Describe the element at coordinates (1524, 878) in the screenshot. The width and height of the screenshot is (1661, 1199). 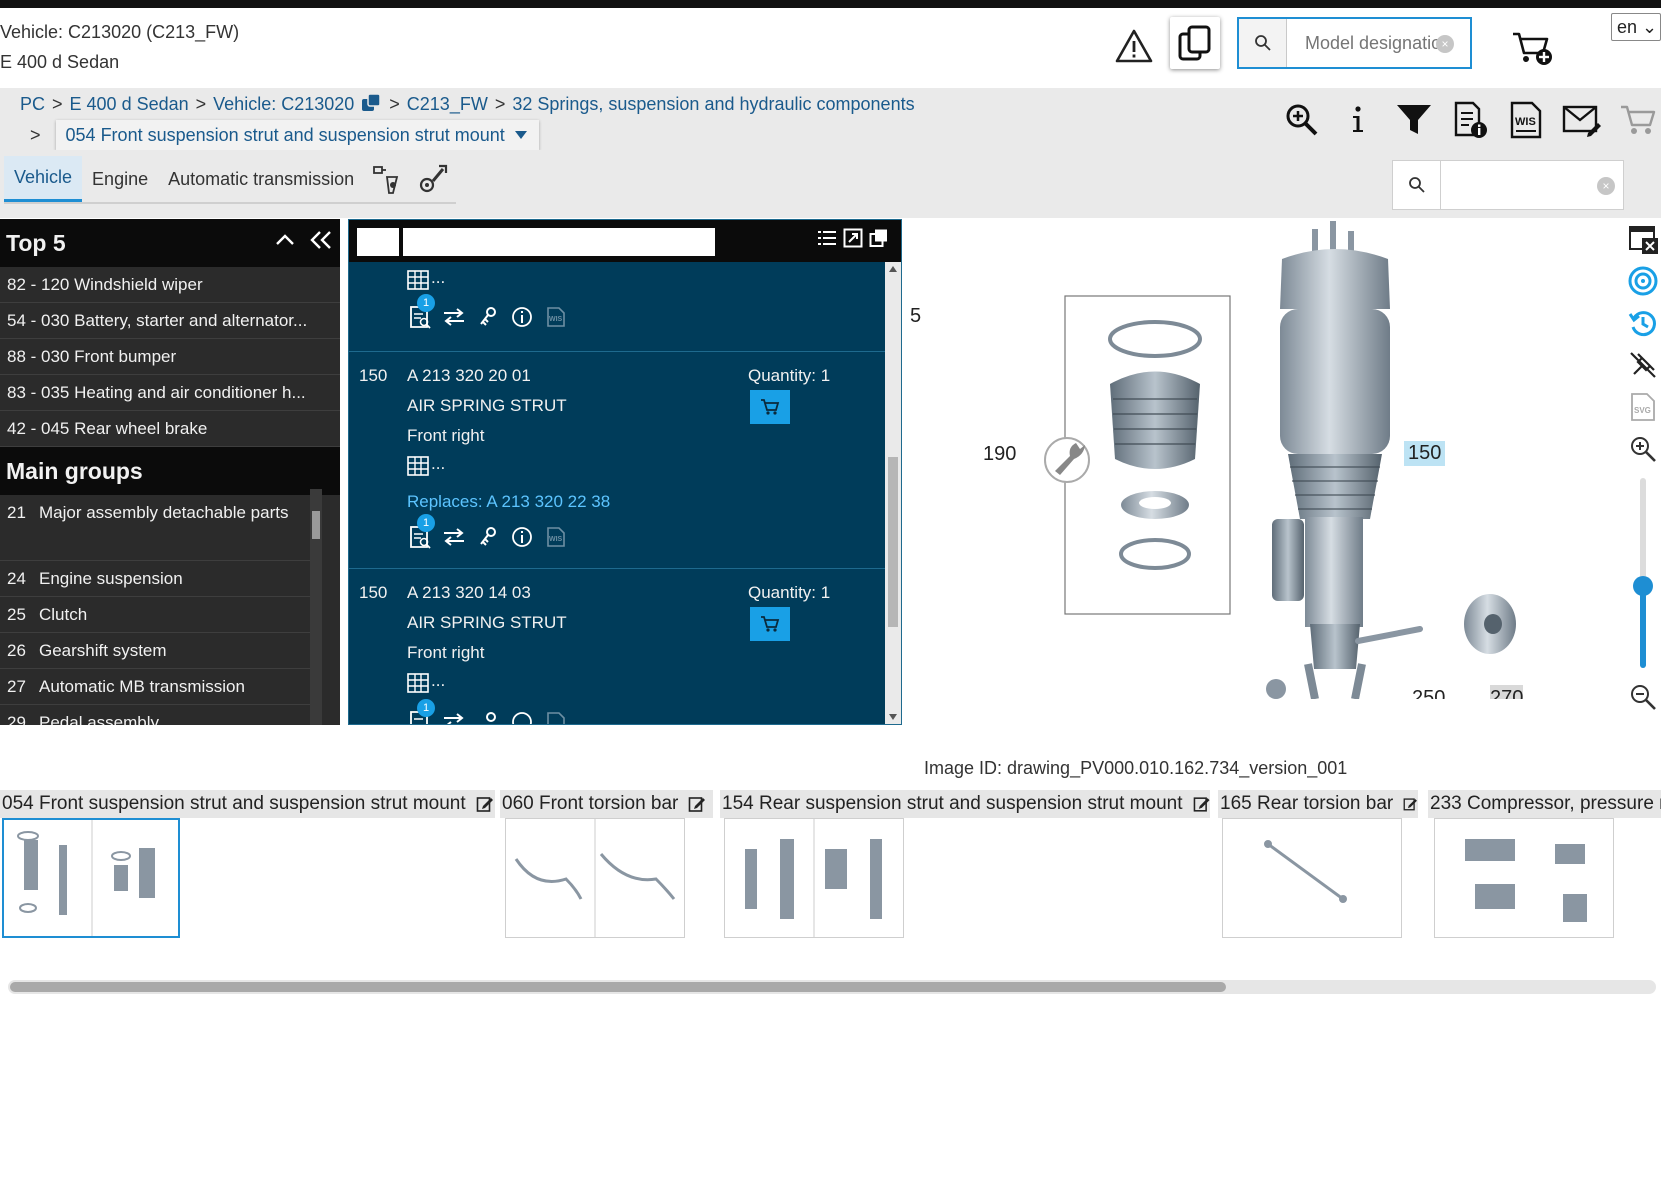
I see `thumbnail-compressor` at that location.